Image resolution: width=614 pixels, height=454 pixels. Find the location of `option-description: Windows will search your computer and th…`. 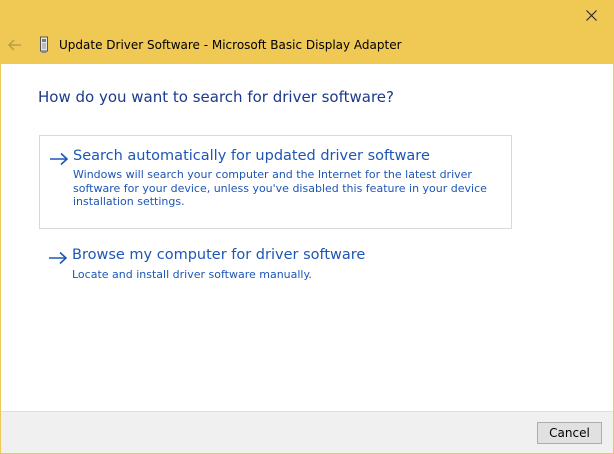

option-description: Windows will search your computer and th… is located at coordinates (280, 188).